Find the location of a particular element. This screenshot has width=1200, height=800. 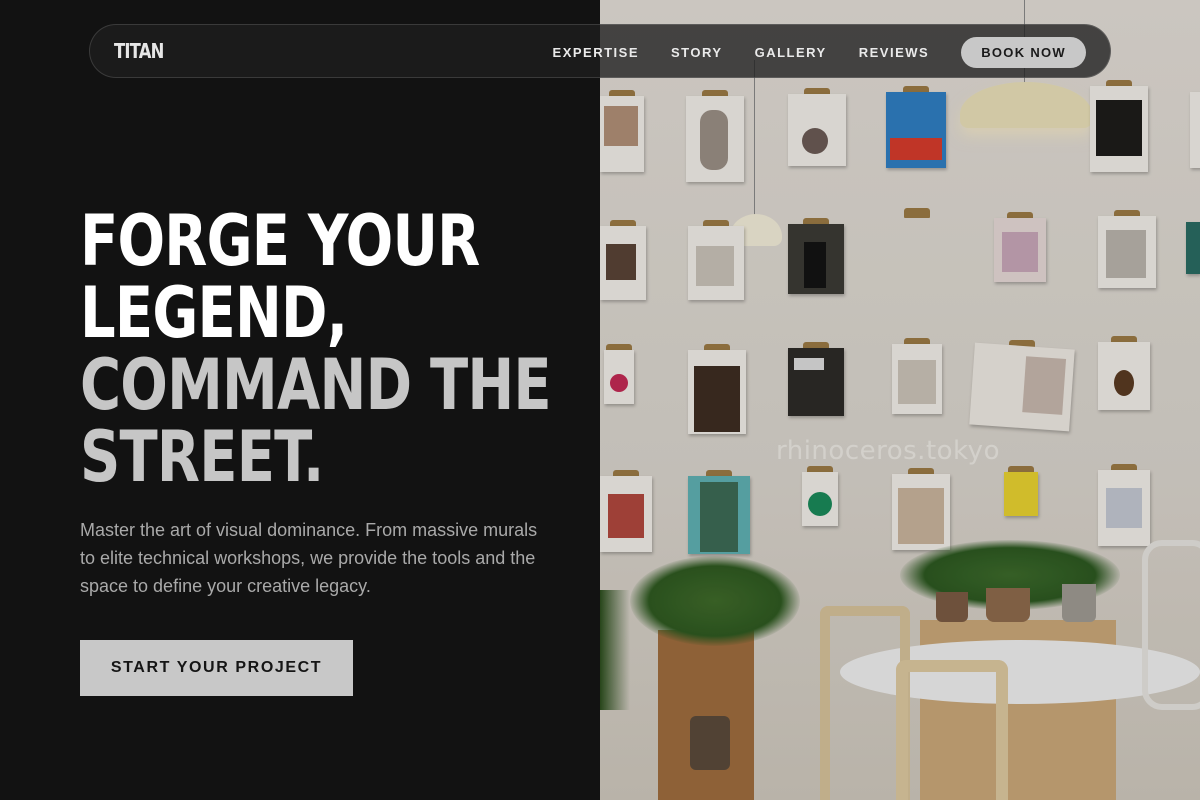

nav-link-reviews: REVIEWS is located at coordinates (894, 52).